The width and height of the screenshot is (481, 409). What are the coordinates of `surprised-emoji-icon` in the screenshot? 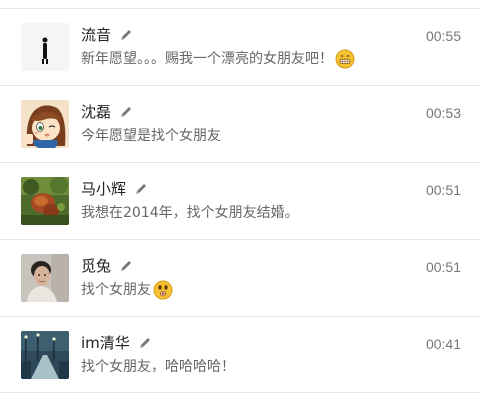 It's located at (163, 290).